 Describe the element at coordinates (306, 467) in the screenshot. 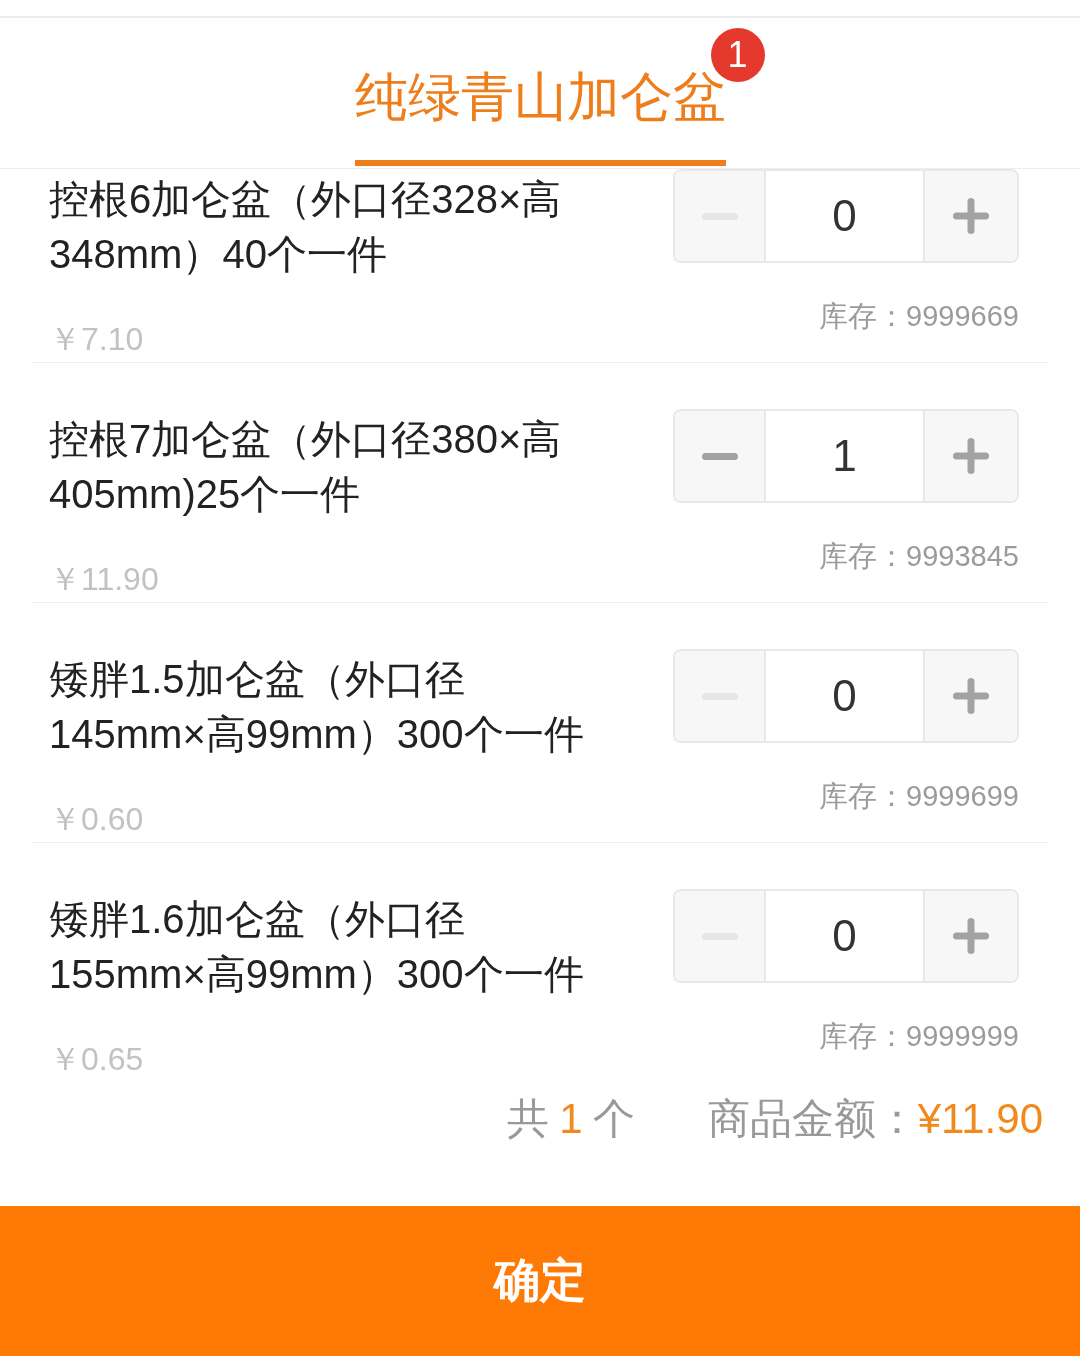

I see `product-title: 控根7加仑盆（外口径380×高405mm)25个一件` at that location.